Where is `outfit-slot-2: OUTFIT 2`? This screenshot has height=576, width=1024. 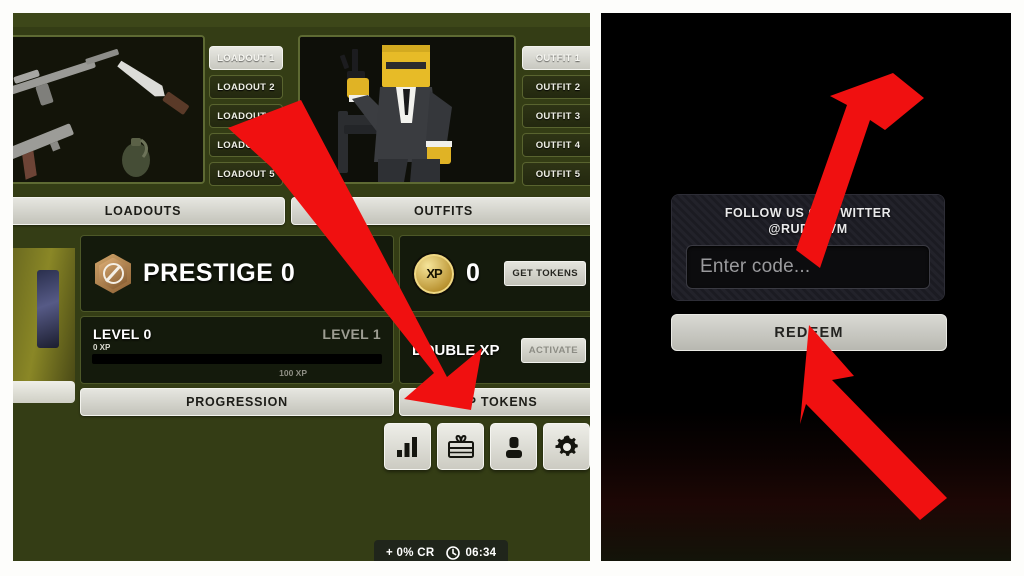 outfit-slot-2: OUTFIT 2 is located at coordinates (556, 87).